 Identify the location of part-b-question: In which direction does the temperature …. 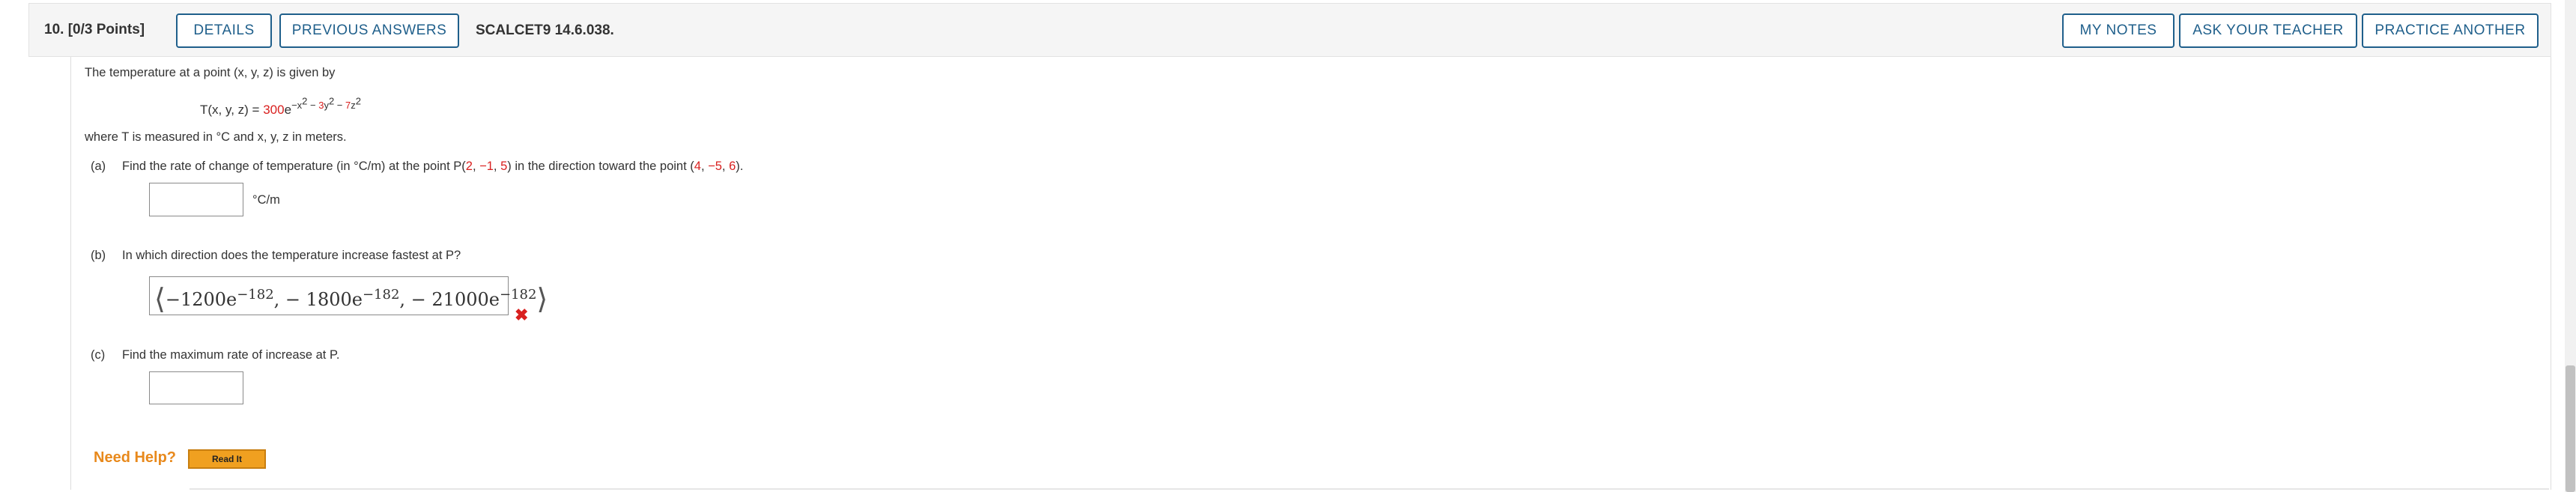
(291, 255).